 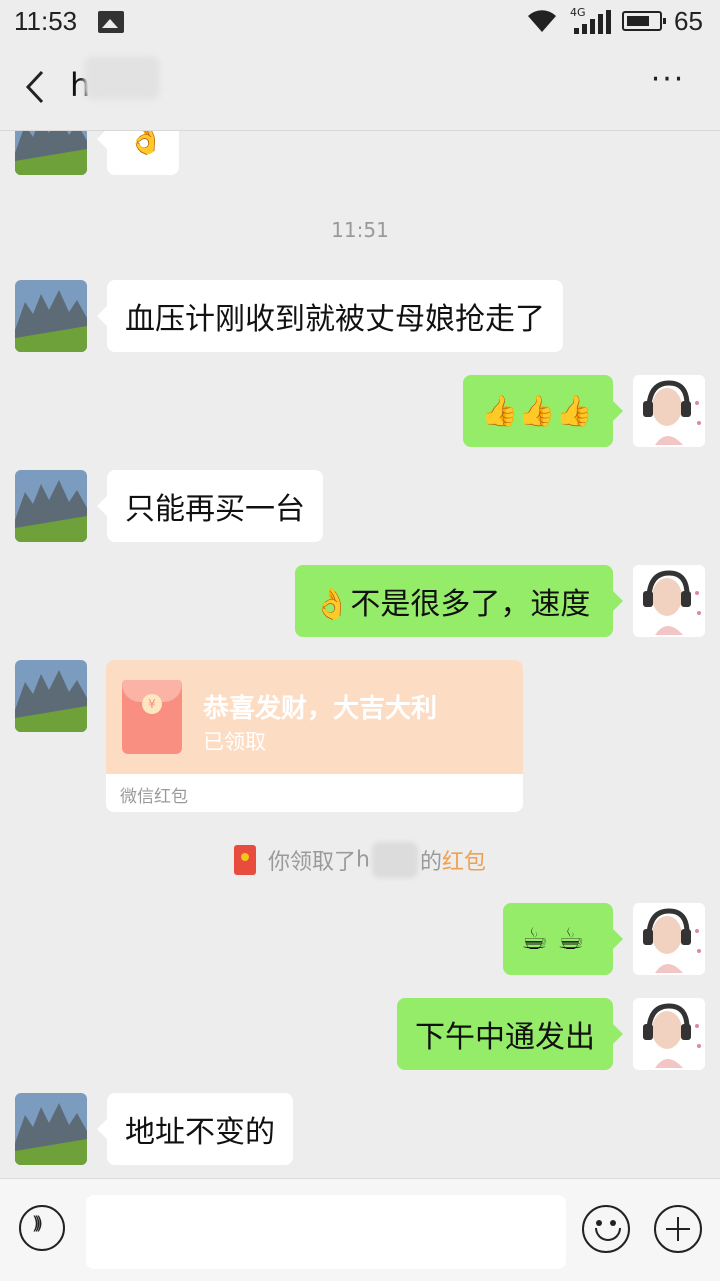 I want to click on message-bubble: 地址不变的, so click(x=195, y=1129).